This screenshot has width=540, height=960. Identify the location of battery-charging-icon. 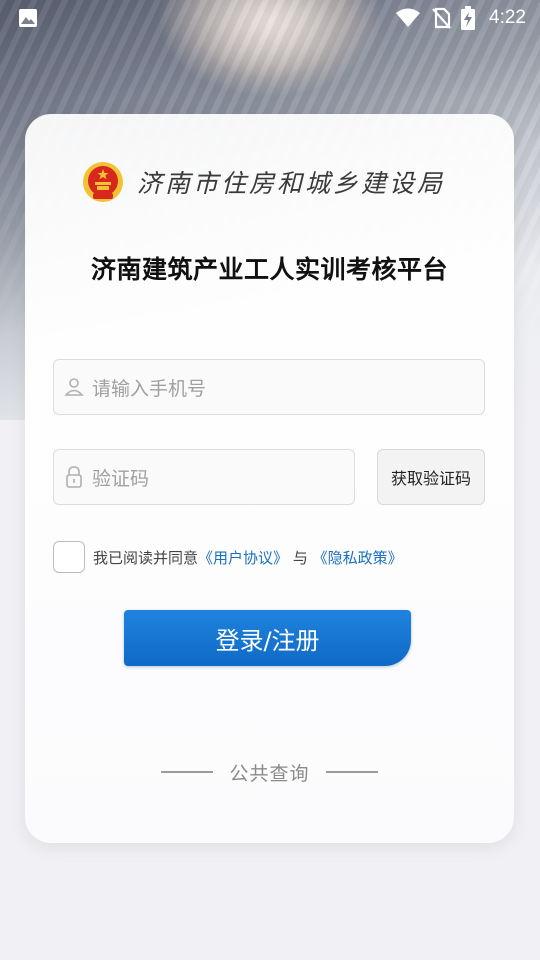
(468, 18).